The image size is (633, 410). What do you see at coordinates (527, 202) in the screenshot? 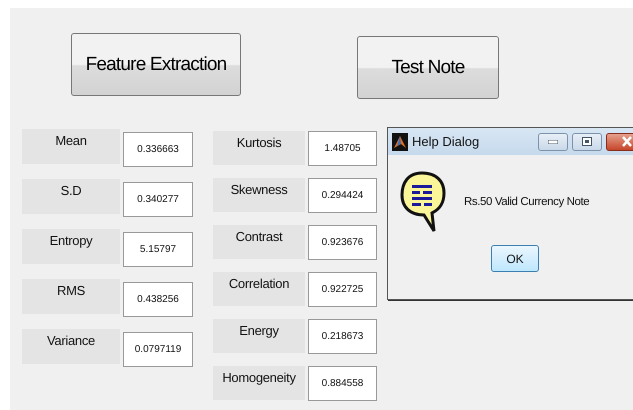
I see `dialog-message: Rs.50 Valid Currency Note` at bounding box center [527, 202].